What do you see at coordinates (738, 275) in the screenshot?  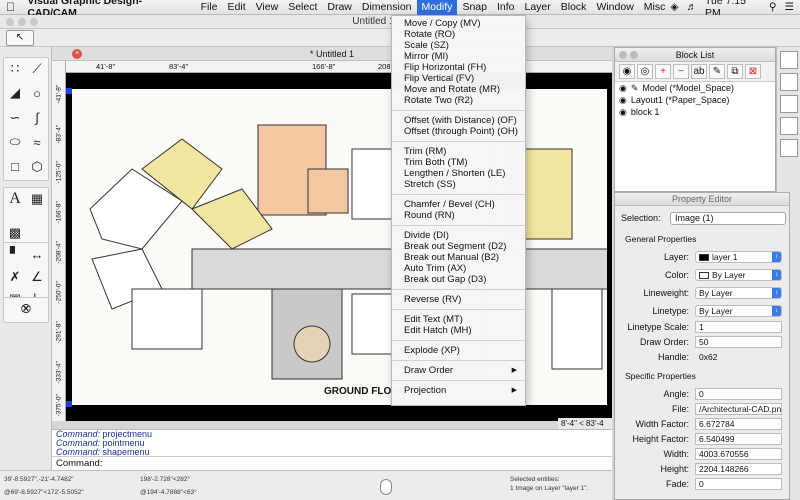 I see `color-dropdown: By Layer ↕` at bounding box center [738, 275].